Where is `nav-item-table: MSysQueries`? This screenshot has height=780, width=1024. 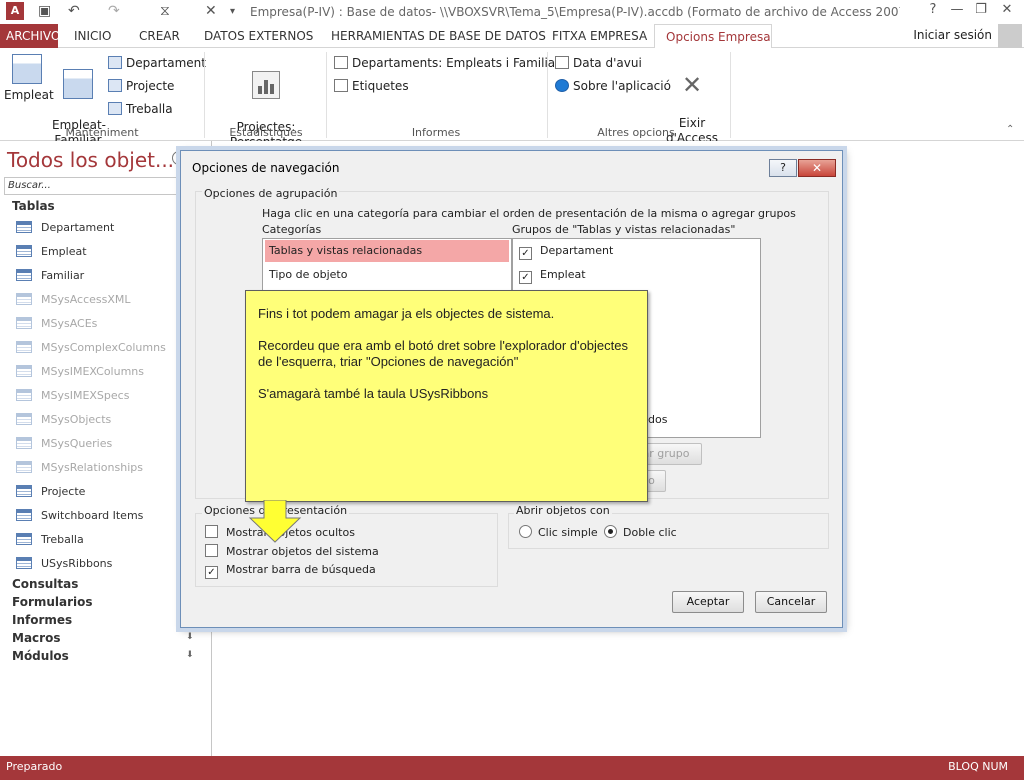
nav-item-table: MSysQueries is located at coordinates (64, 444).